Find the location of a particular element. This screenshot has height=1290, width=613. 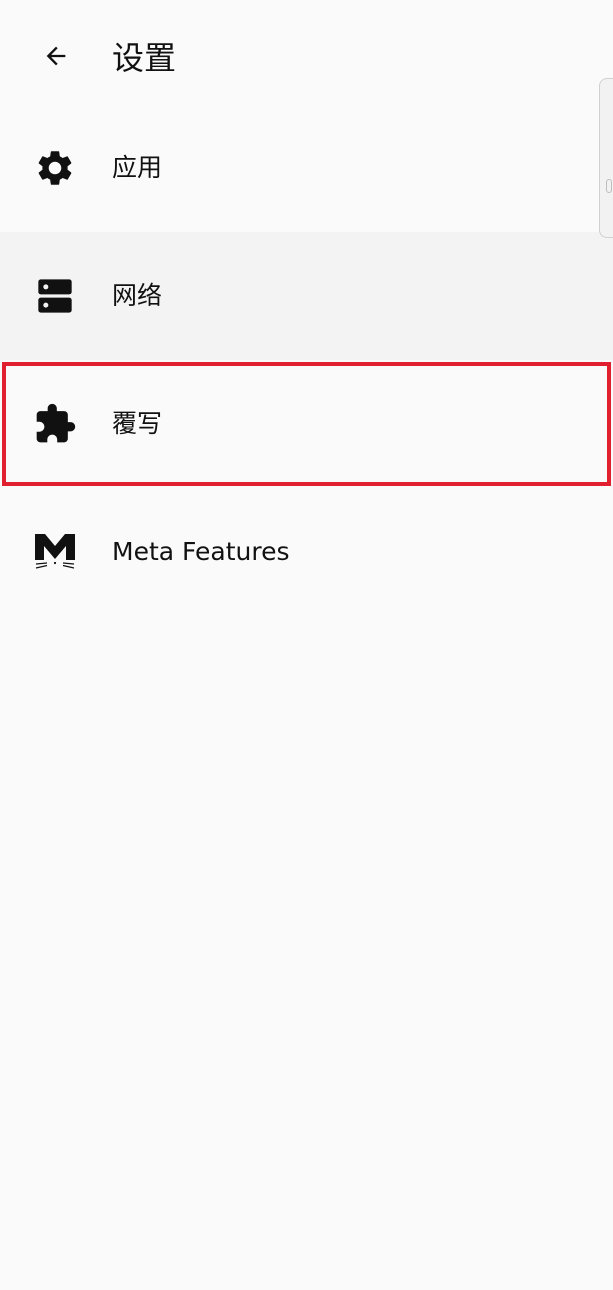

edge-handle-icon is located at coordinates (609, 186).